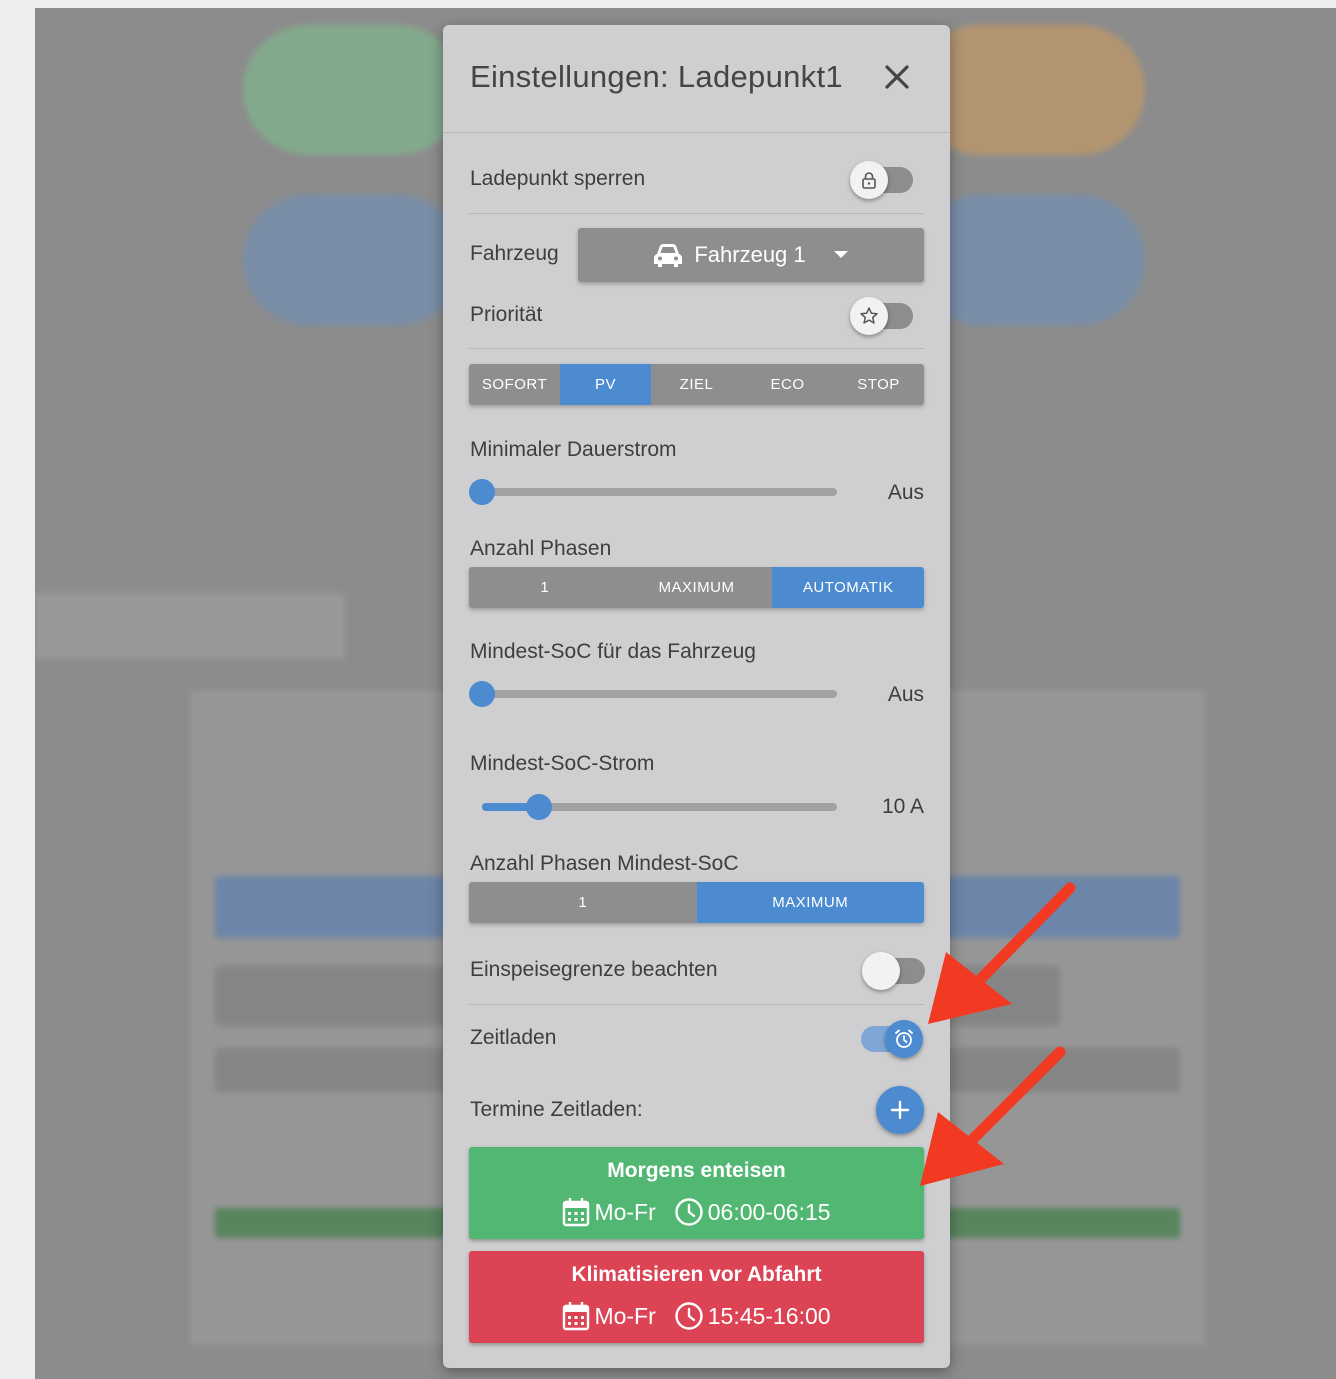  I want to click on lock-toggle, so click(881, 180).